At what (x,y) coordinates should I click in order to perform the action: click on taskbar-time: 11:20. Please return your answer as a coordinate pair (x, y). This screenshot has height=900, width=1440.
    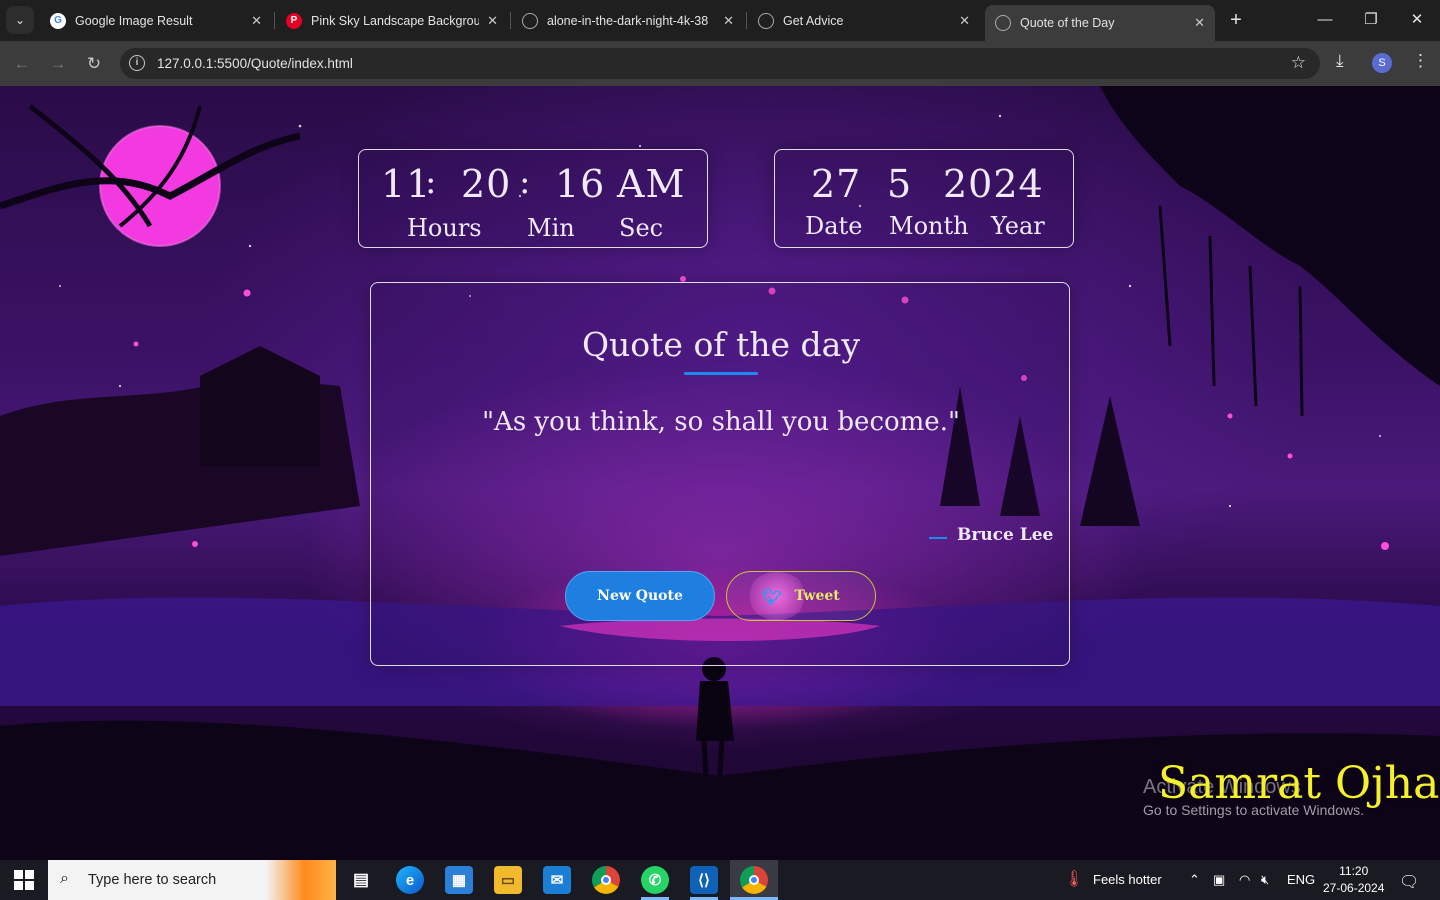
    Looking at the image, I should click on (1354, 871).